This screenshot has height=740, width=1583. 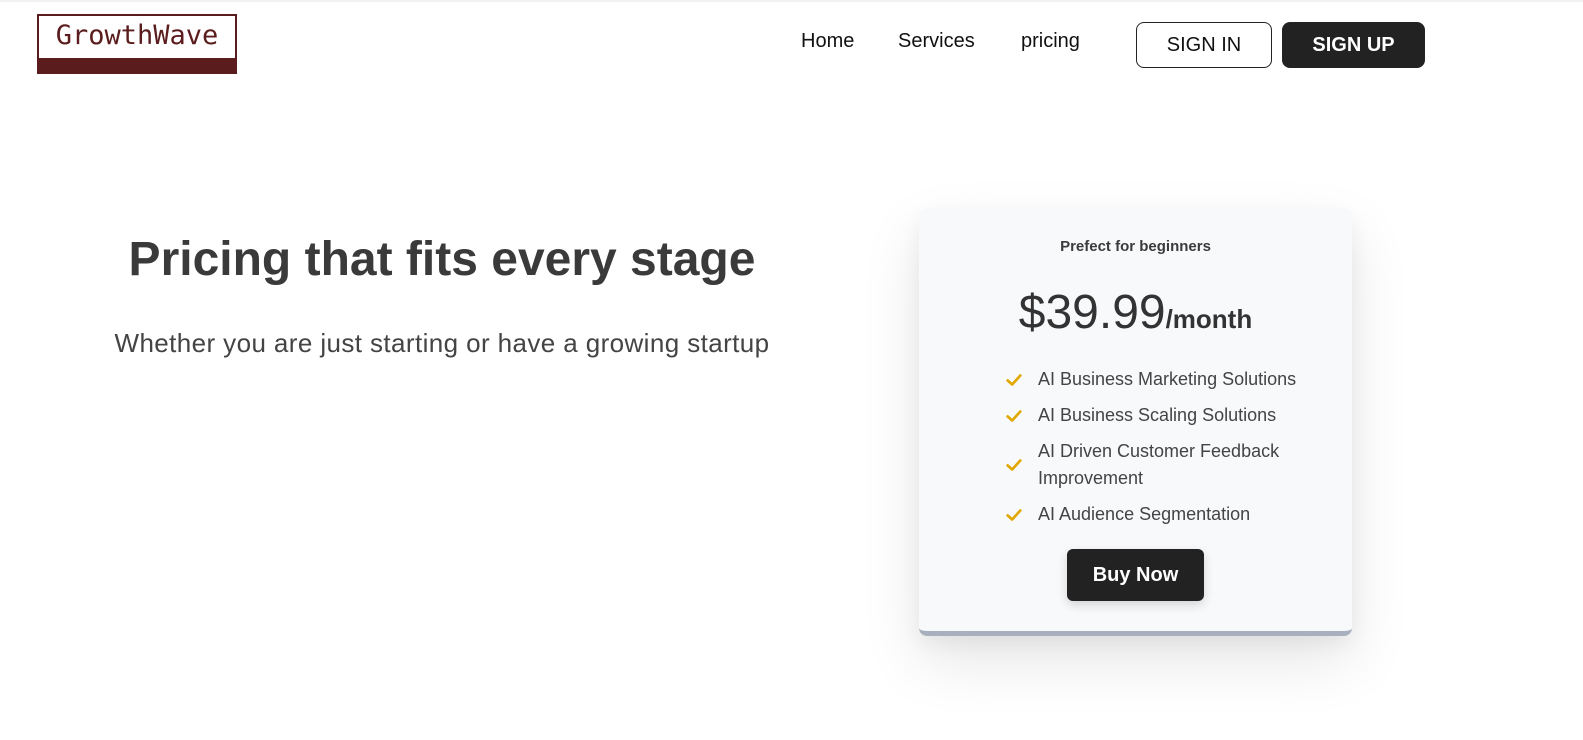 I want to click on plan-price: $39.99, so click(x=1092, y=312).